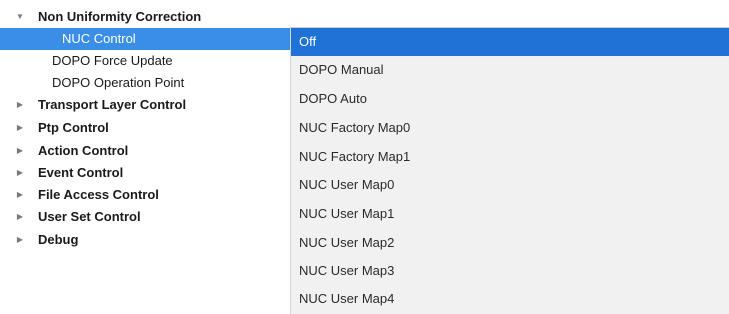 The height and width of the screenshot is (314, 729). What do you see at coordinates (89, 216) in the screenshot?
I see `tree-category-label: User Set Control` at bounding box center [89, 216].